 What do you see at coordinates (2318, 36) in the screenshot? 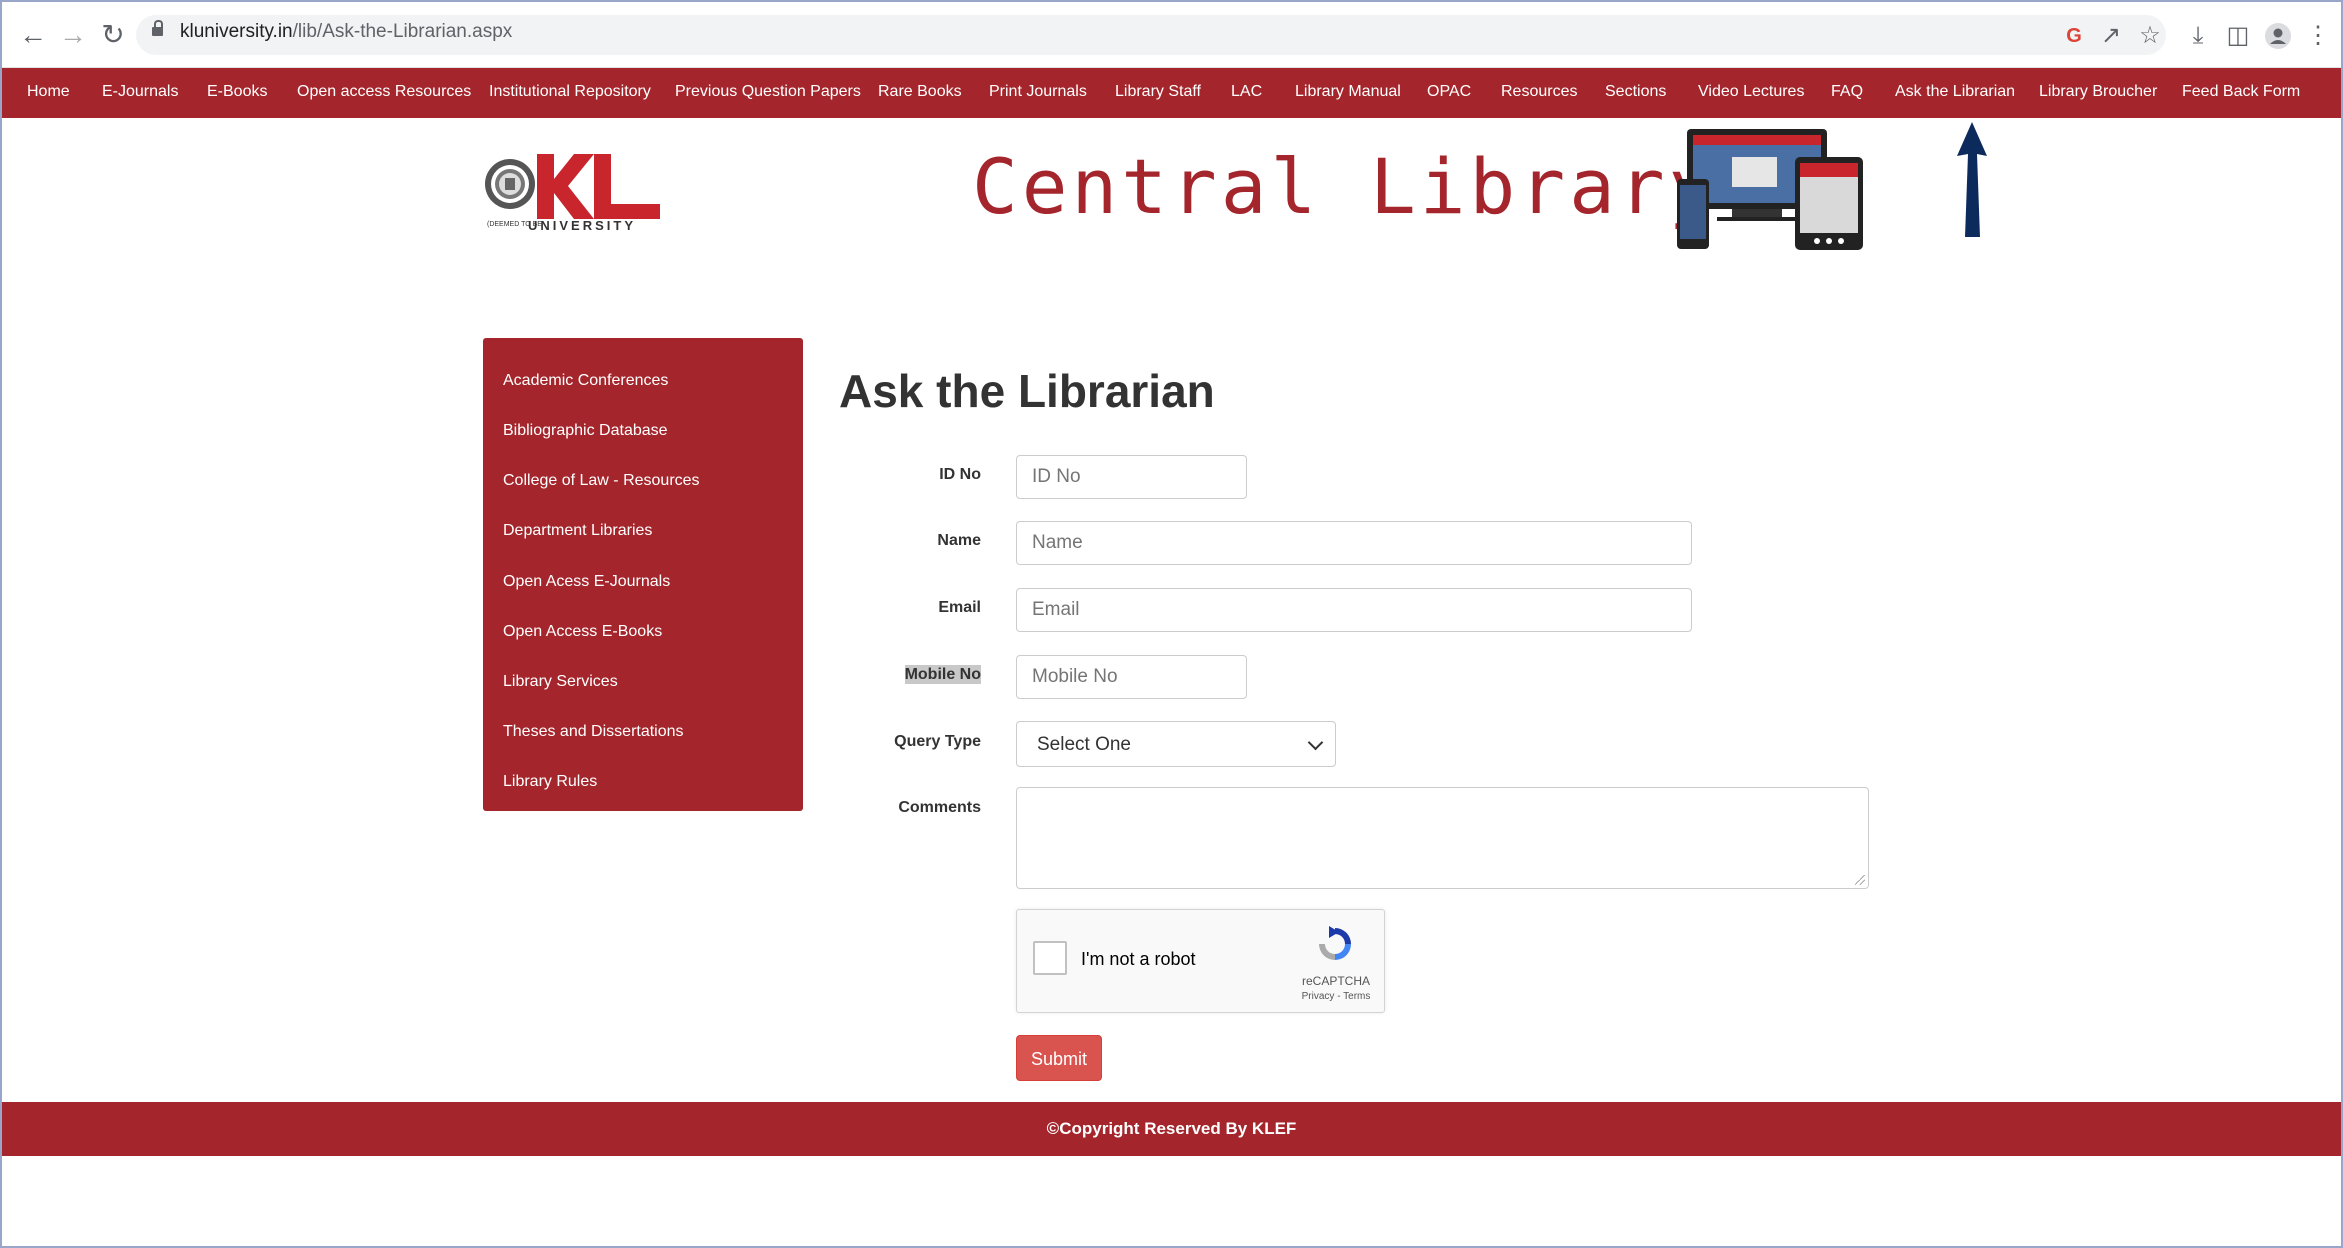
I see `menu-kebab-icon: ⋮` at bounding box center [2318, 36].